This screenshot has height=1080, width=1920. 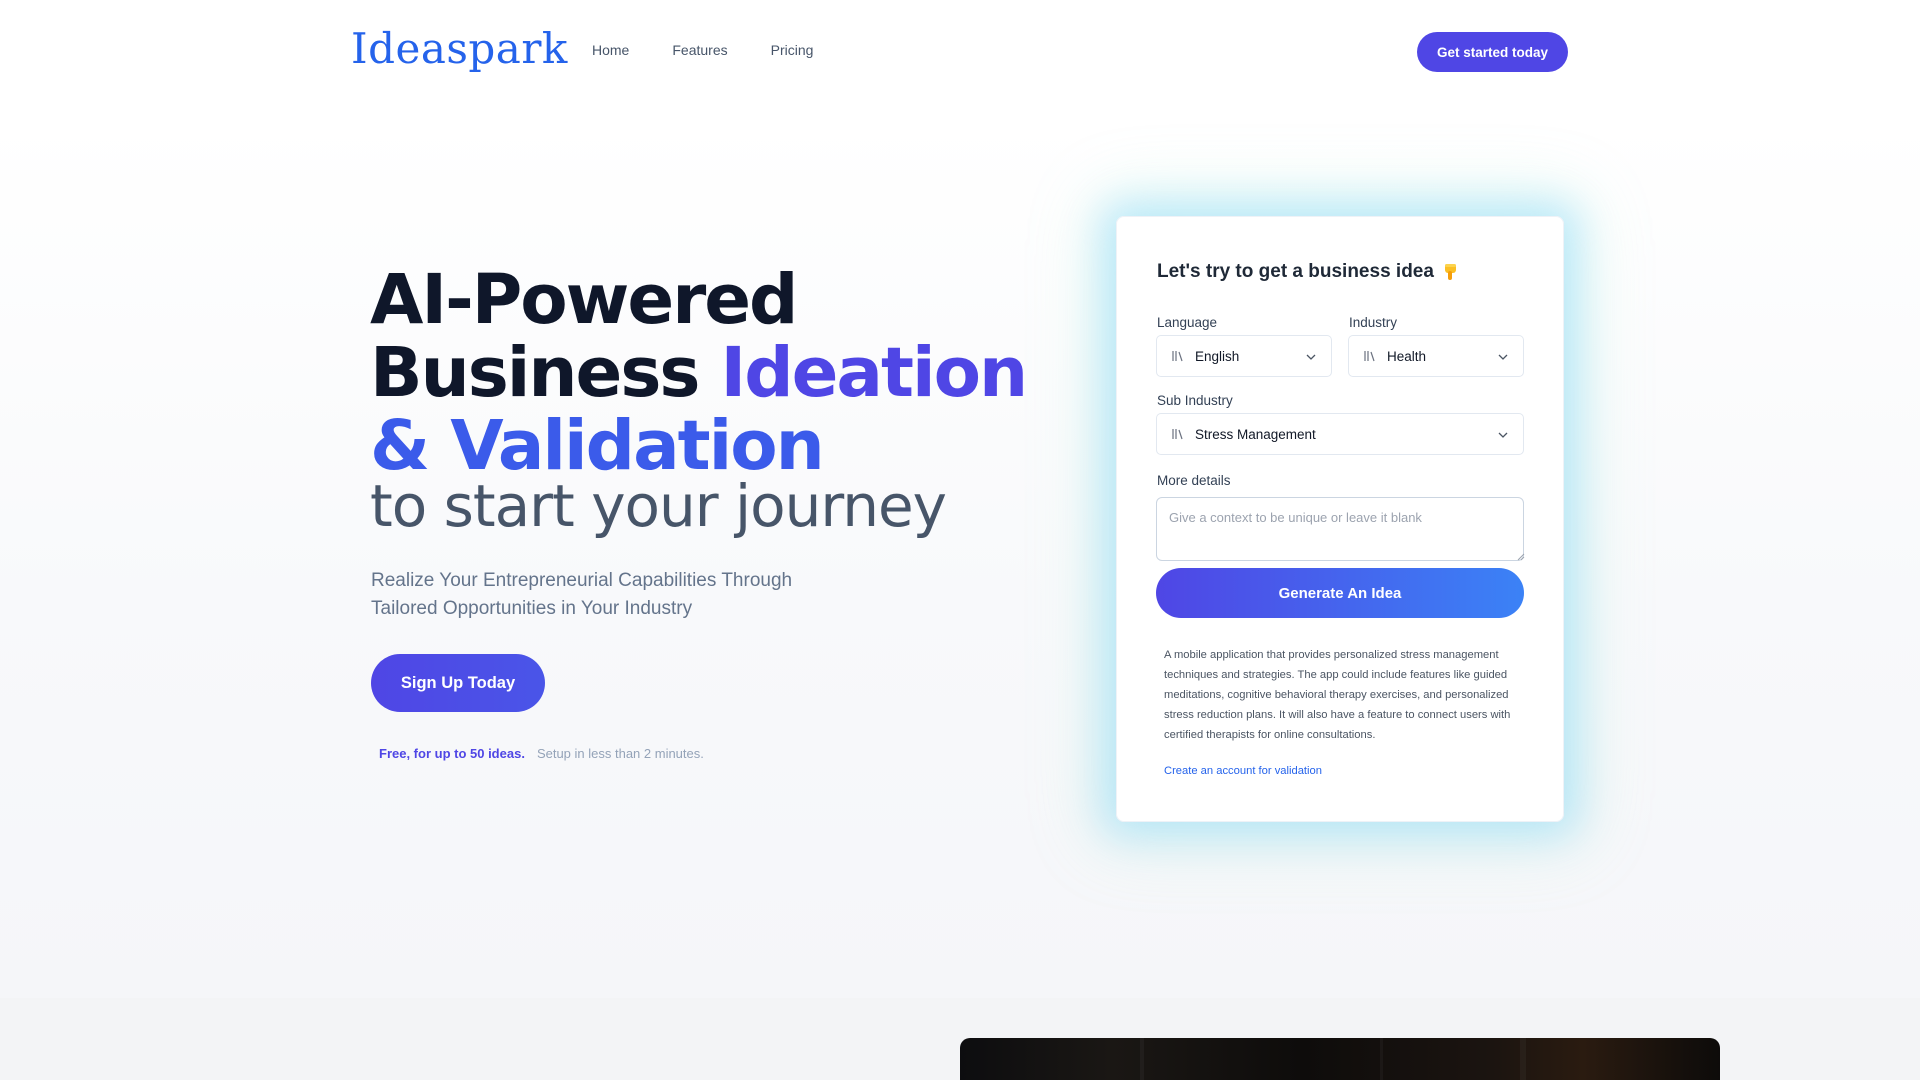 What do you see at coordinates (1244, 356) in the screenshot?
I see `language-select: English` at bounding box center [1244, 356].